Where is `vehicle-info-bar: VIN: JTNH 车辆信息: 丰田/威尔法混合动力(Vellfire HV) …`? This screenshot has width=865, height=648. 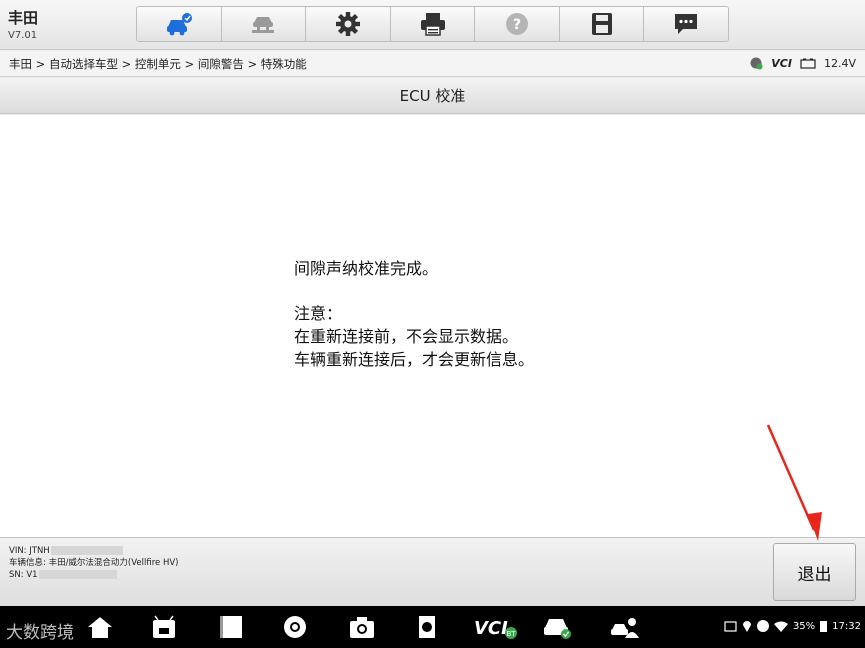
vehicle-info-bar: VIN: JTNH 车辆信息: 丰田/威尔法混合动力(Vellfire HV) … is located at coordinates (432, 571).